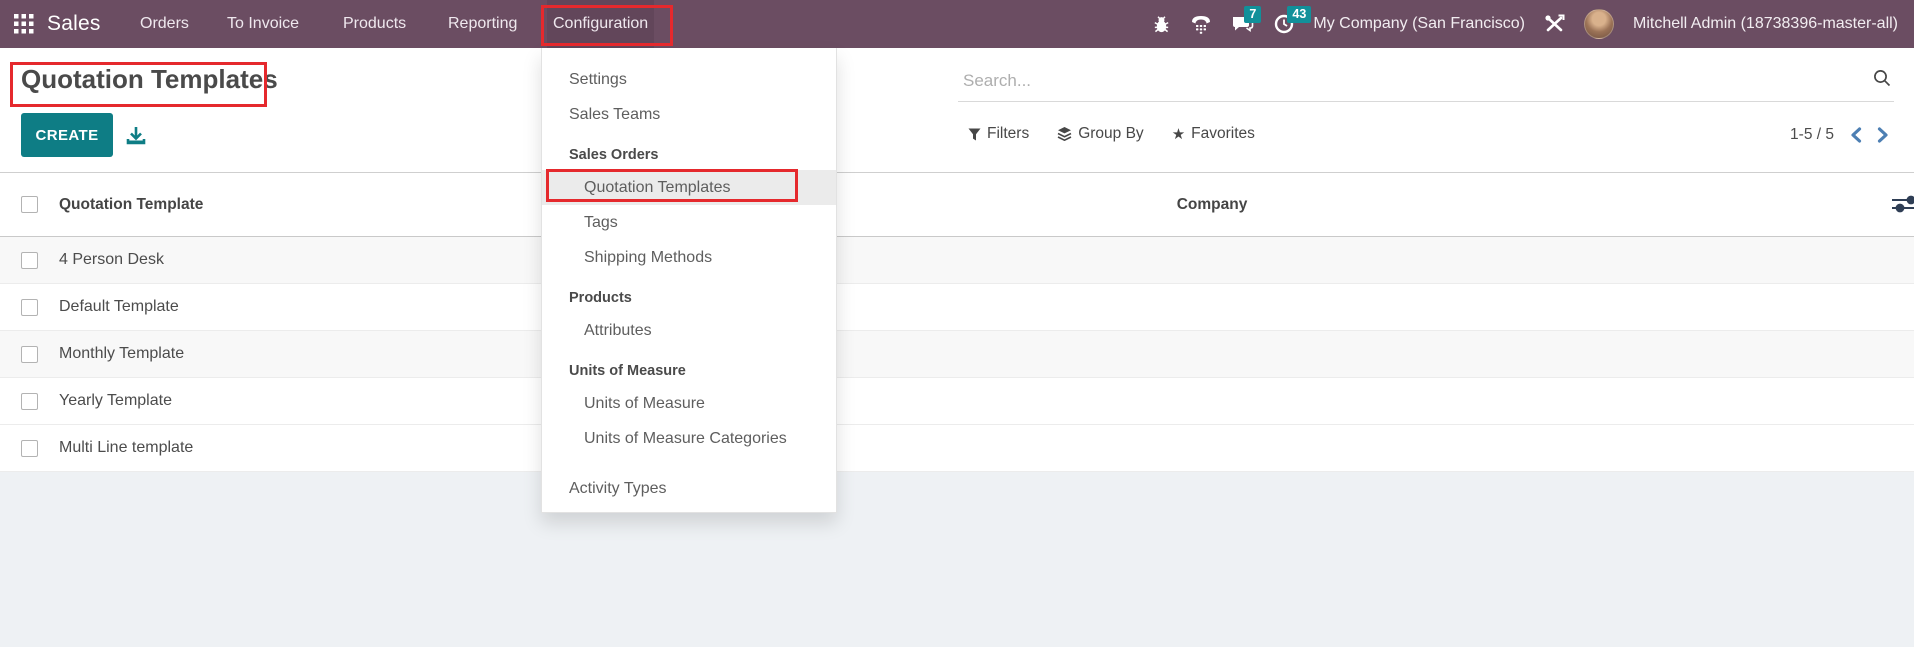 Image resolution: width=1914 pixels, height=647 pixels. I want to click on group-by-layers-icon, so click(1064, 134).